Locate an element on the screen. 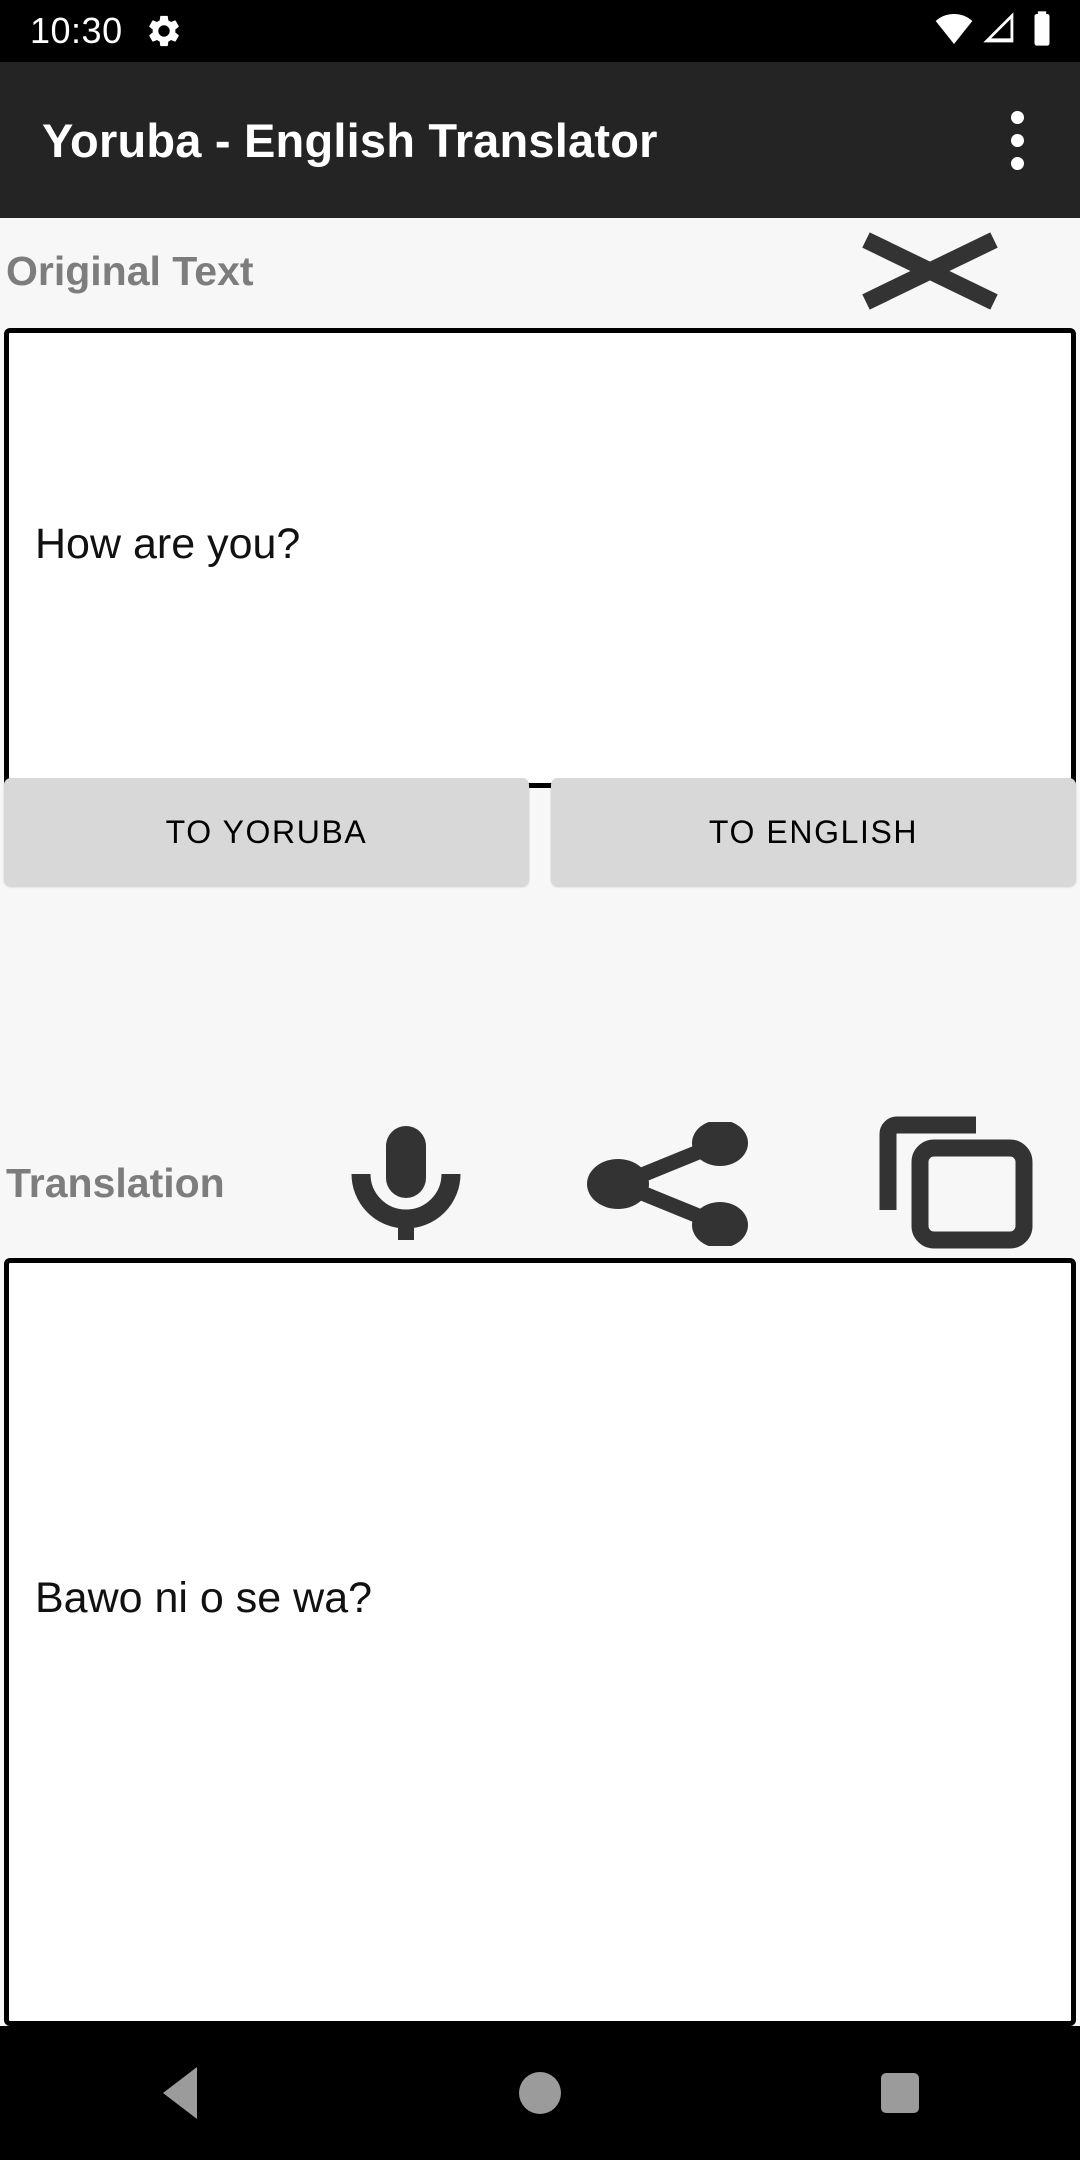 The width and height of the screenshot is (1080, 2160). back-glyph is located at coordinates (180, 2093).